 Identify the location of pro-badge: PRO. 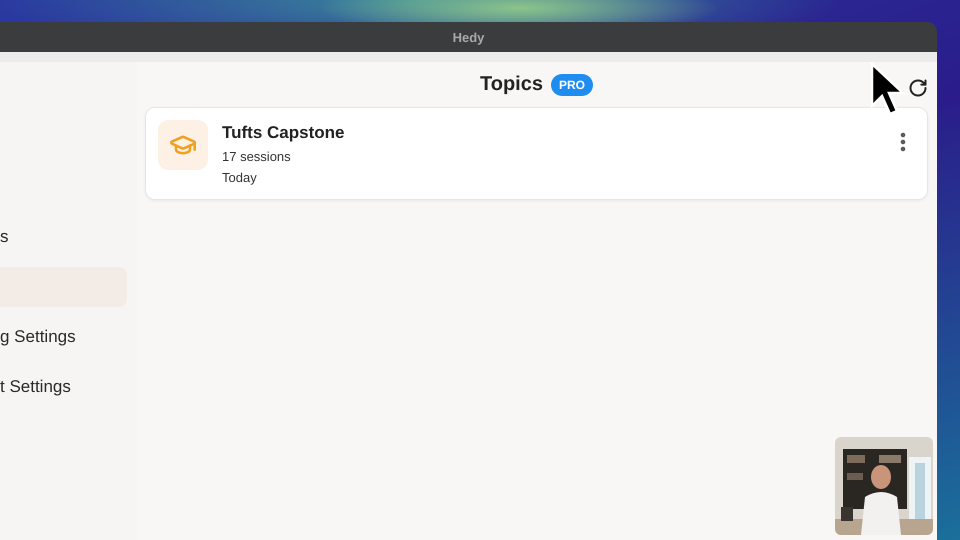
(571, 85).